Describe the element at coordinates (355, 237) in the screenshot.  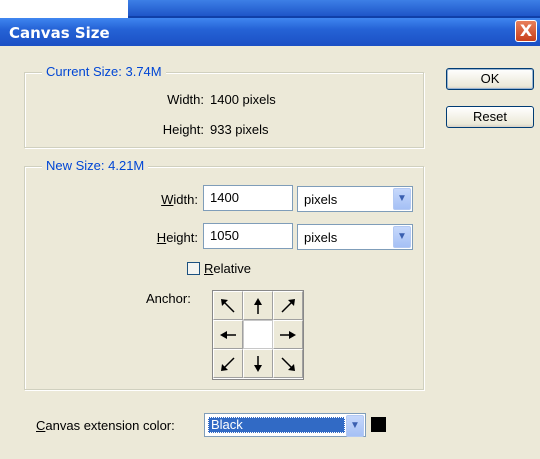
I see `new-height-unit-select: pixels ▼` at that location.